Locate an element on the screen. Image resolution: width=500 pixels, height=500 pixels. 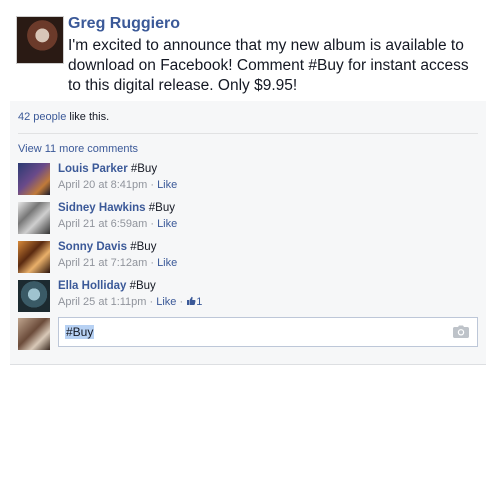
comment-meta: April 21 at 7:12am · Like is located at coordinates (117, 263).